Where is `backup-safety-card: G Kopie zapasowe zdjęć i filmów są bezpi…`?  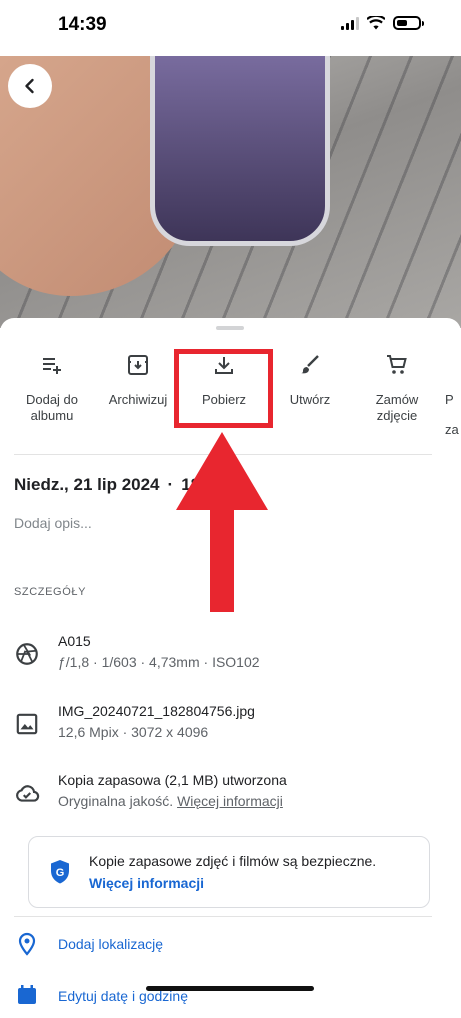
backup-safety-card: G Kopie zapasowe zdjęć i filmów są bezpi… is located at coordinates (229, 872).